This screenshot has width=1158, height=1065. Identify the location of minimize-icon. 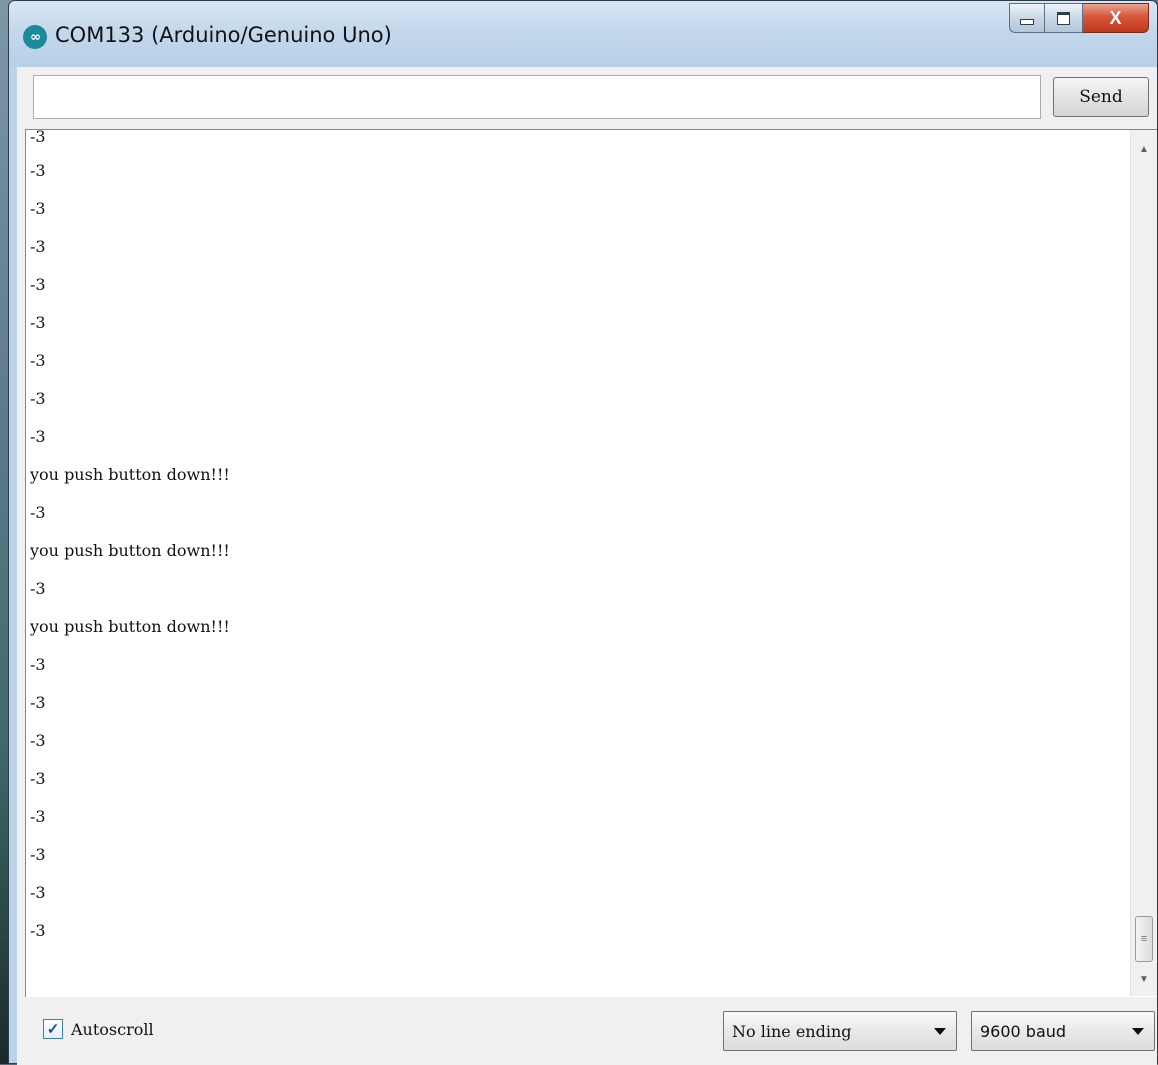
(1027, 22).